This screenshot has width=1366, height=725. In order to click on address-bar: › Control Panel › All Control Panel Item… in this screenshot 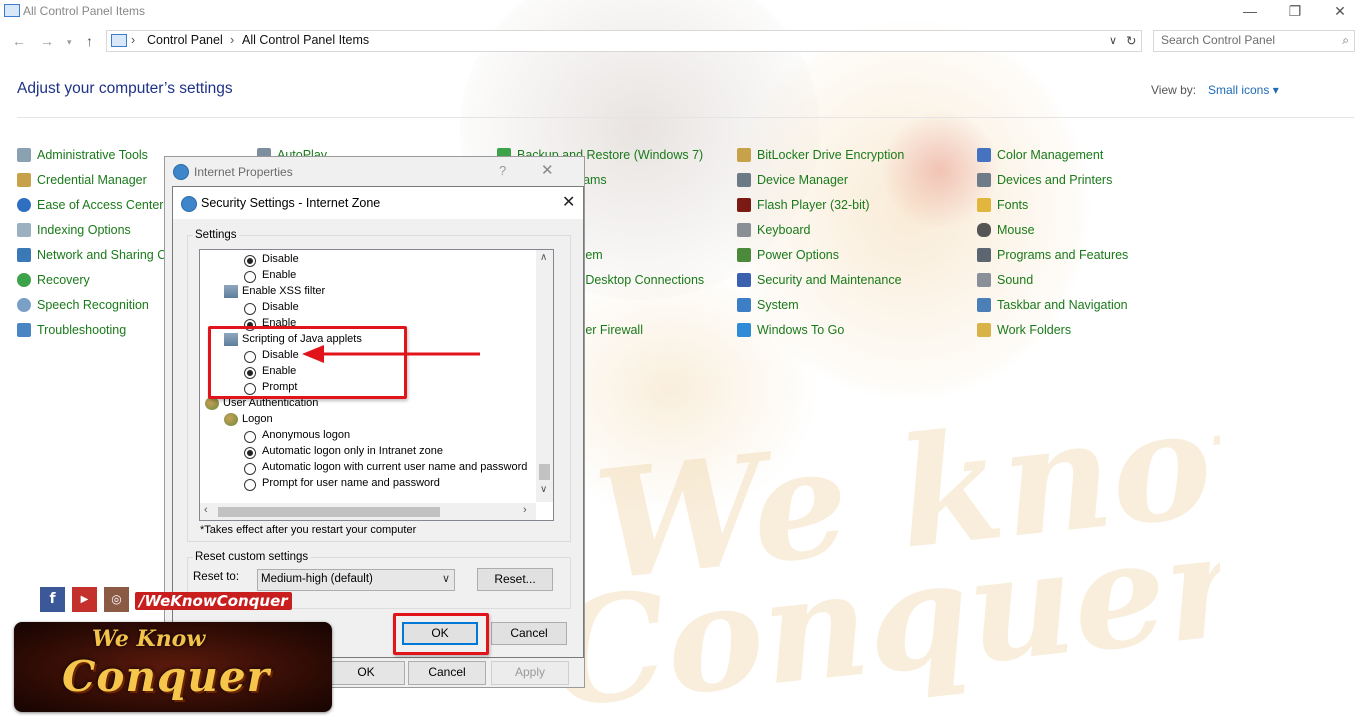, I will do `click(624, 41)`.